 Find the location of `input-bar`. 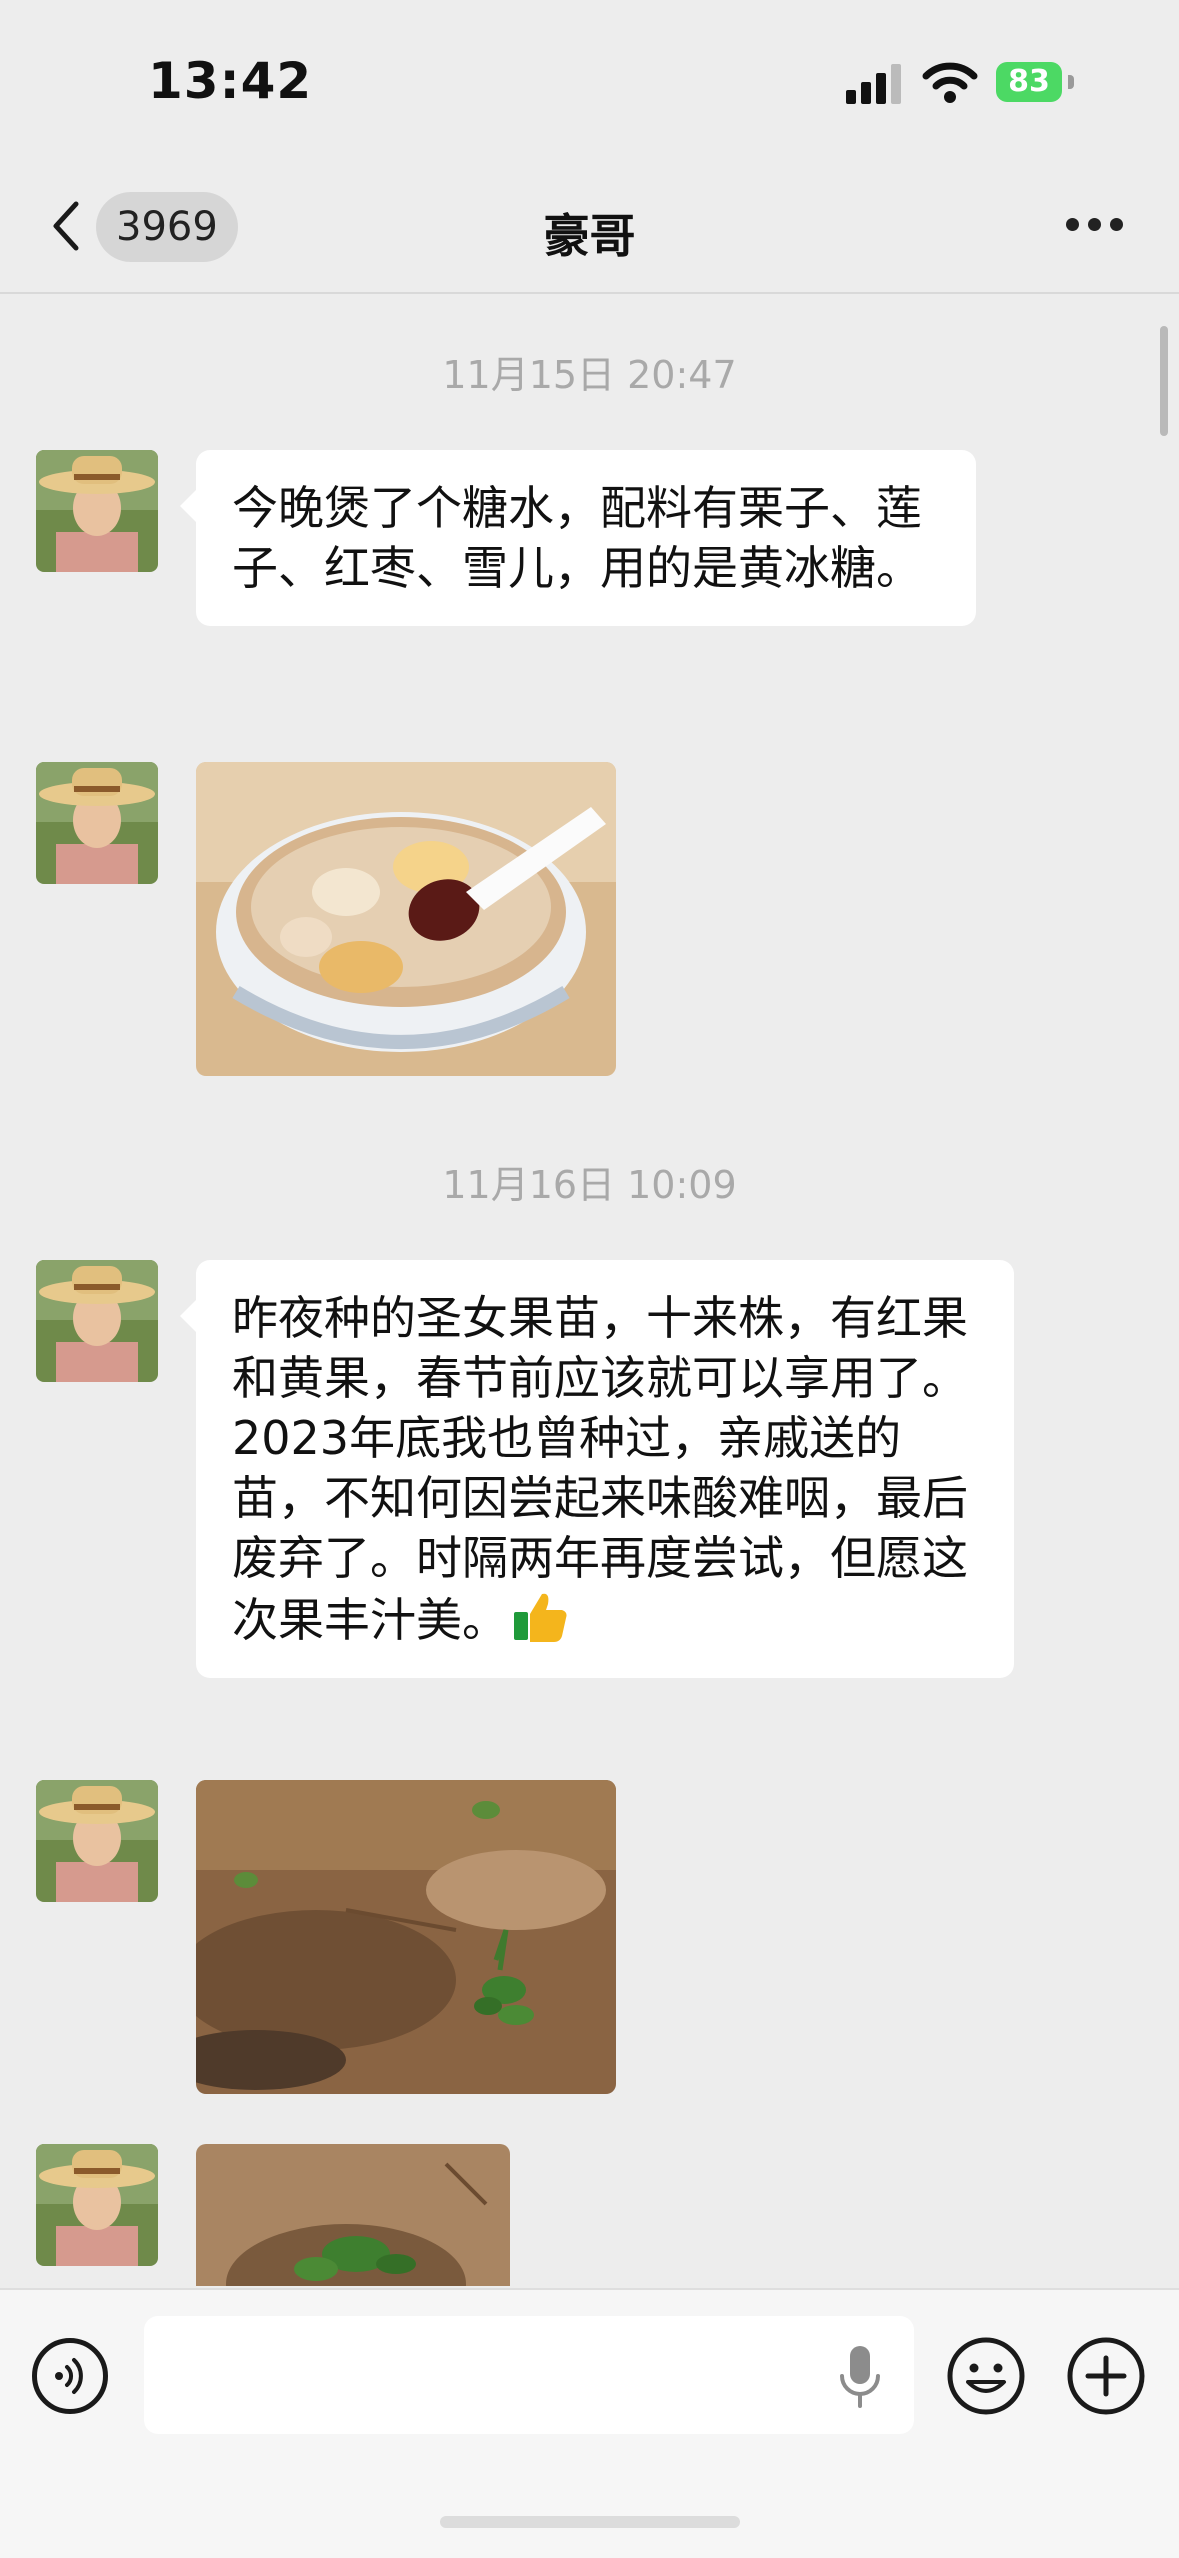

input-bar is located at coordinates (589, 2423).